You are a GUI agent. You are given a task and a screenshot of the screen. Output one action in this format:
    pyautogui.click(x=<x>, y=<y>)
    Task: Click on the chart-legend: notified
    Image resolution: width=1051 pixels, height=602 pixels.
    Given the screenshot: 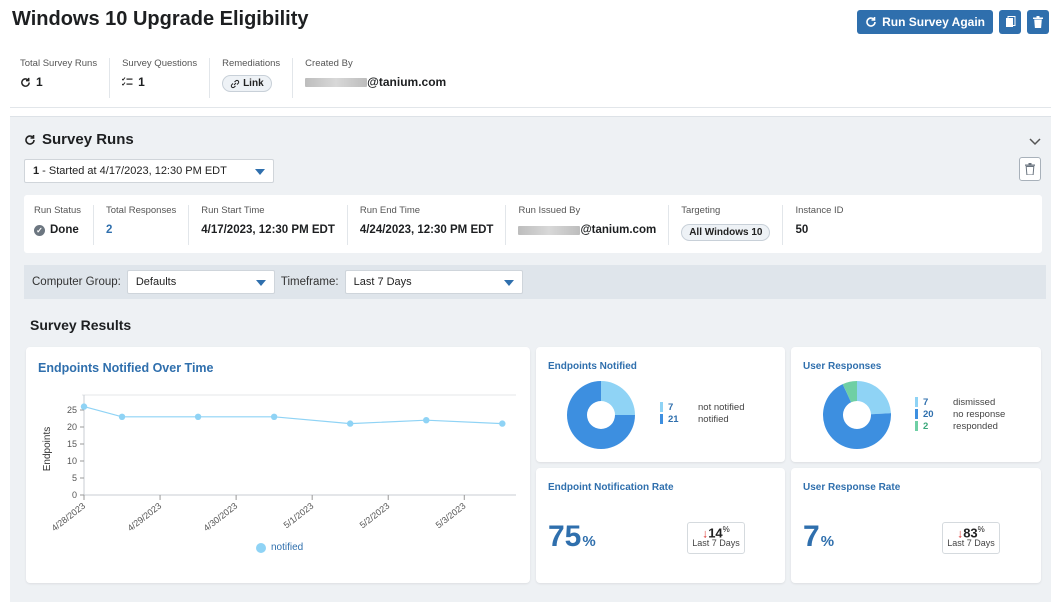 What is the action you would take?
    pyautogui.click(x=279, y=547)
    